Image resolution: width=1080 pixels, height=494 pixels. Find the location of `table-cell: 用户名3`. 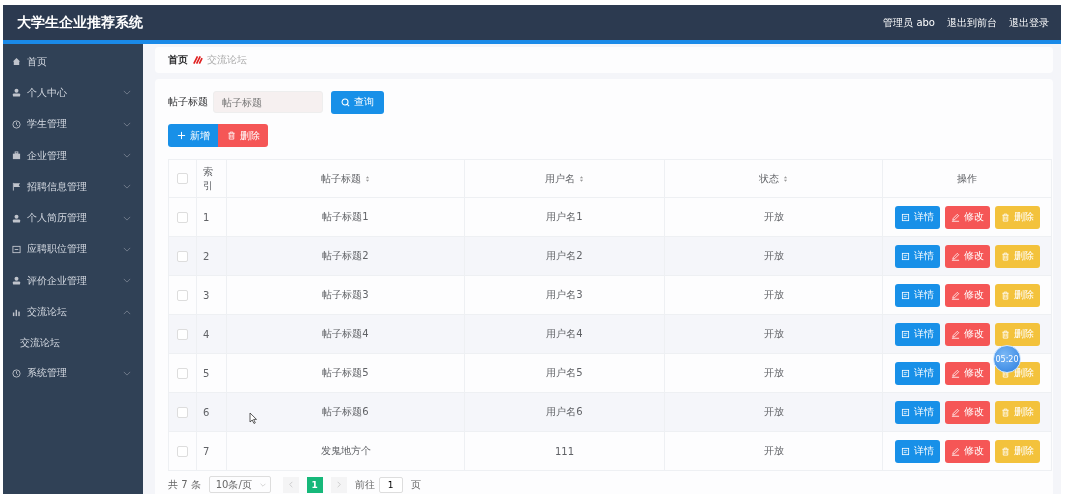

table-cell: 用户名3 is located at coordinates (564, 295).